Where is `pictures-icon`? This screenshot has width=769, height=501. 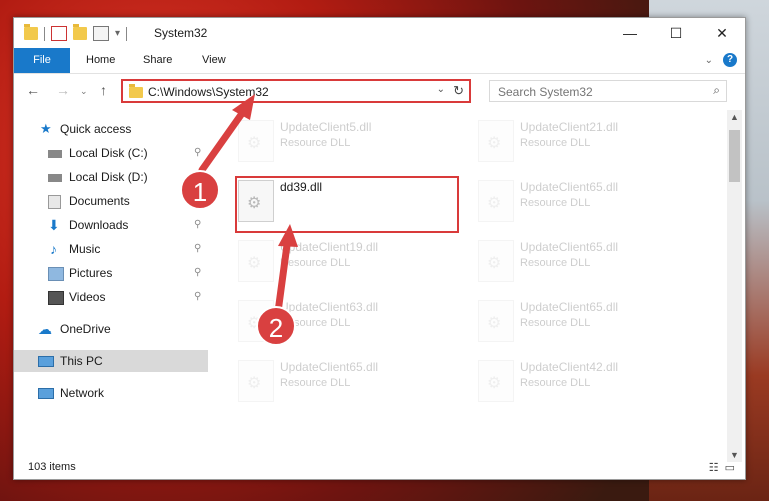
pictures-icon is located at coordinates (56, 274).